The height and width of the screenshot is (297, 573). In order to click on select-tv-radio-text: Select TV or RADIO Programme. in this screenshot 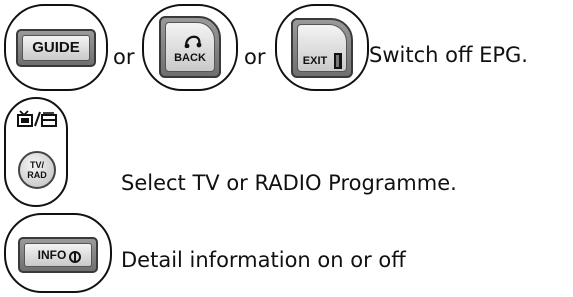, I will do `click(289, 183)`.